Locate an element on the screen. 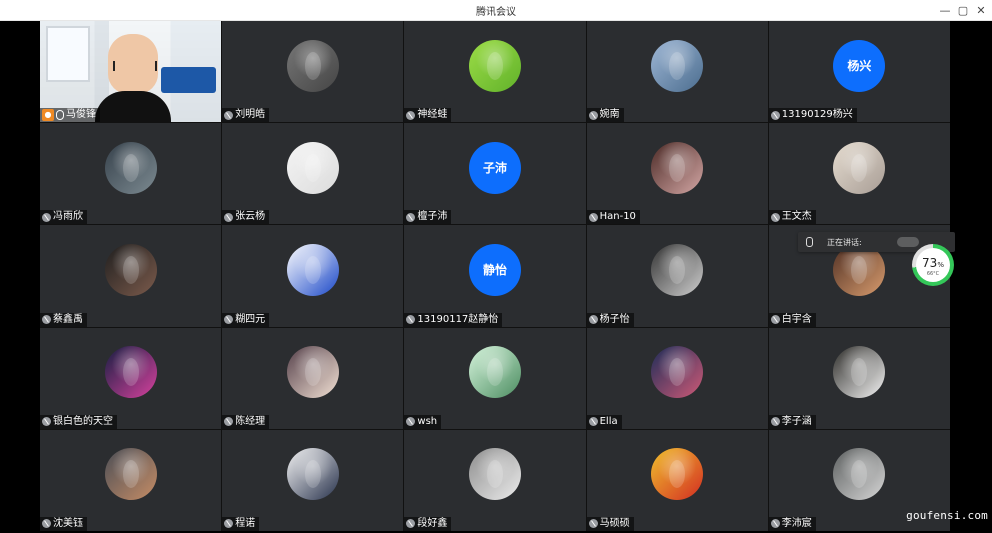 This screenshot has width=992, height=533. participant-name-tag: 马硕硕 is located at coordinates (610, 523).